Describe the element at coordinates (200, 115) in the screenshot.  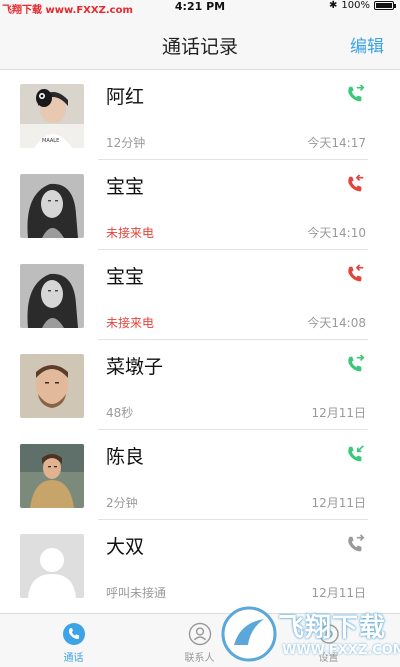
I see `call-row: MAALE 阿红 12分钟 今天14:17` at that location.